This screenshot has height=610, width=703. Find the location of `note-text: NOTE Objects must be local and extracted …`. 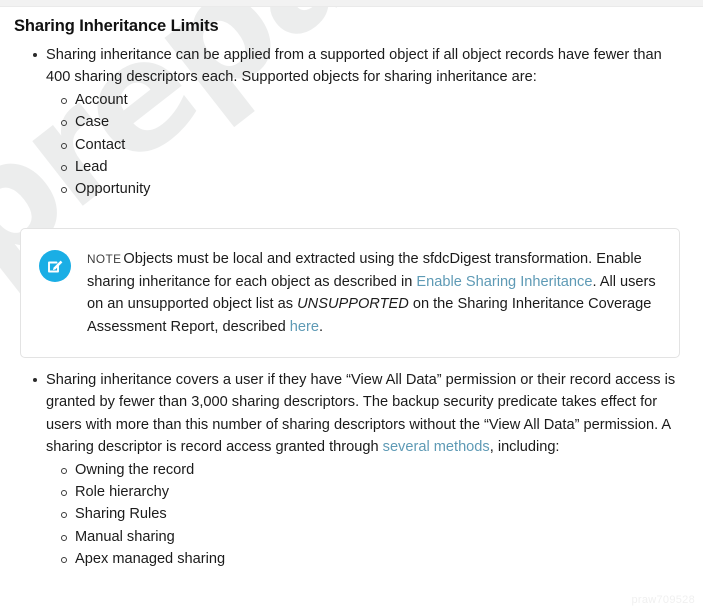

note-text: NOTE Objects must be local and extracted … is located at coordinates (372, 293).